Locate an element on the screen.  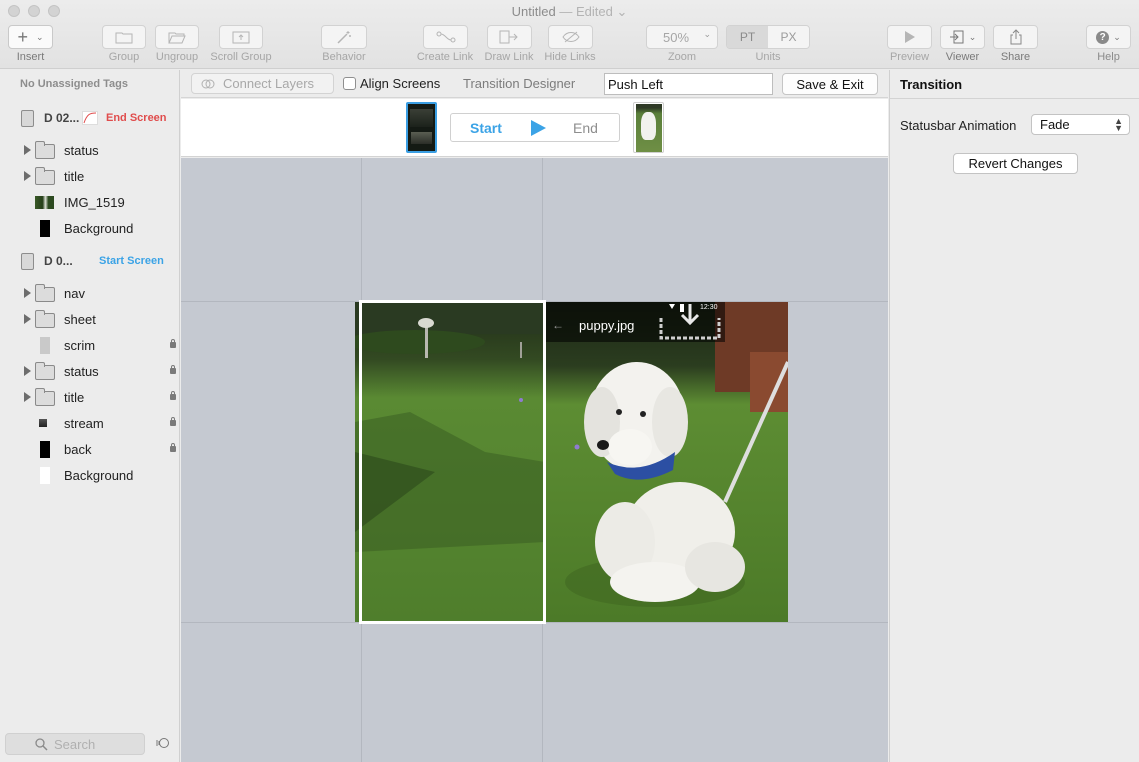
layer-row-stream: stream is located at coordinates (90, 424).